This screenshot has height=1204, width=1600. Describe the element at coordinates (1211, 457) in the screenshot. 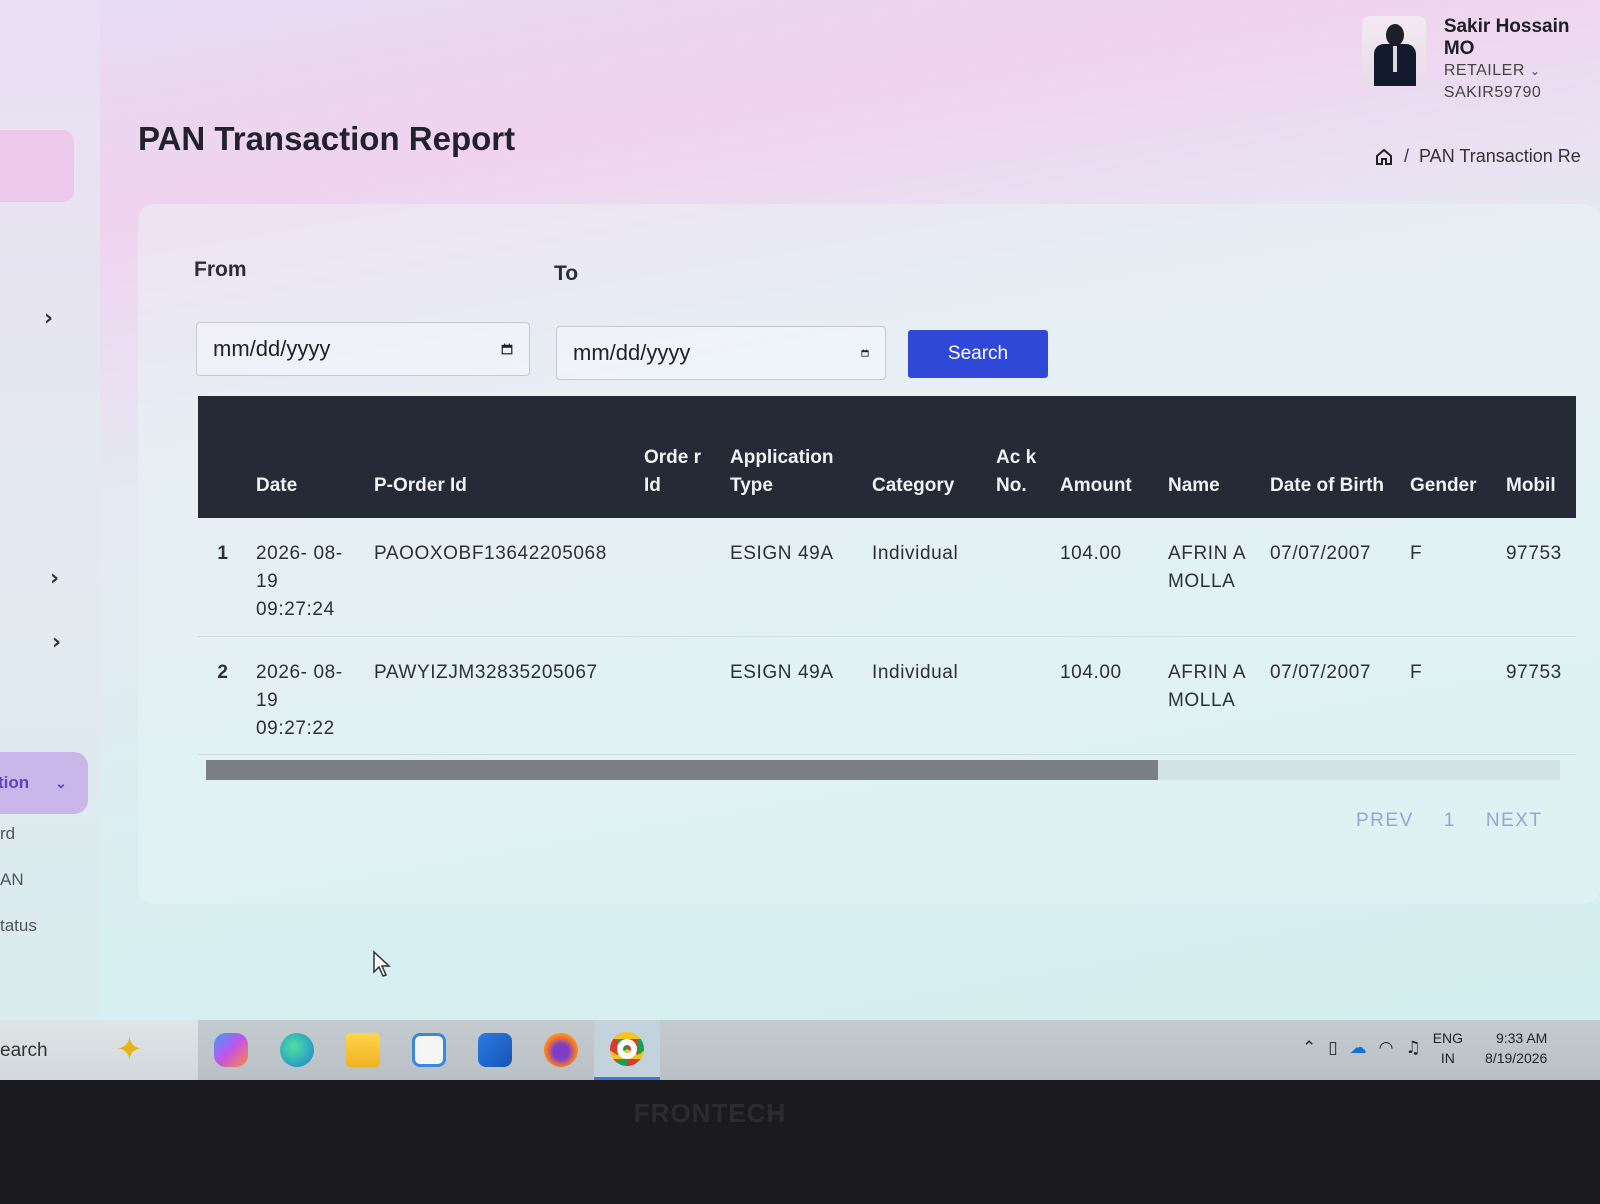

I see `column-header-name: Name` at that location.